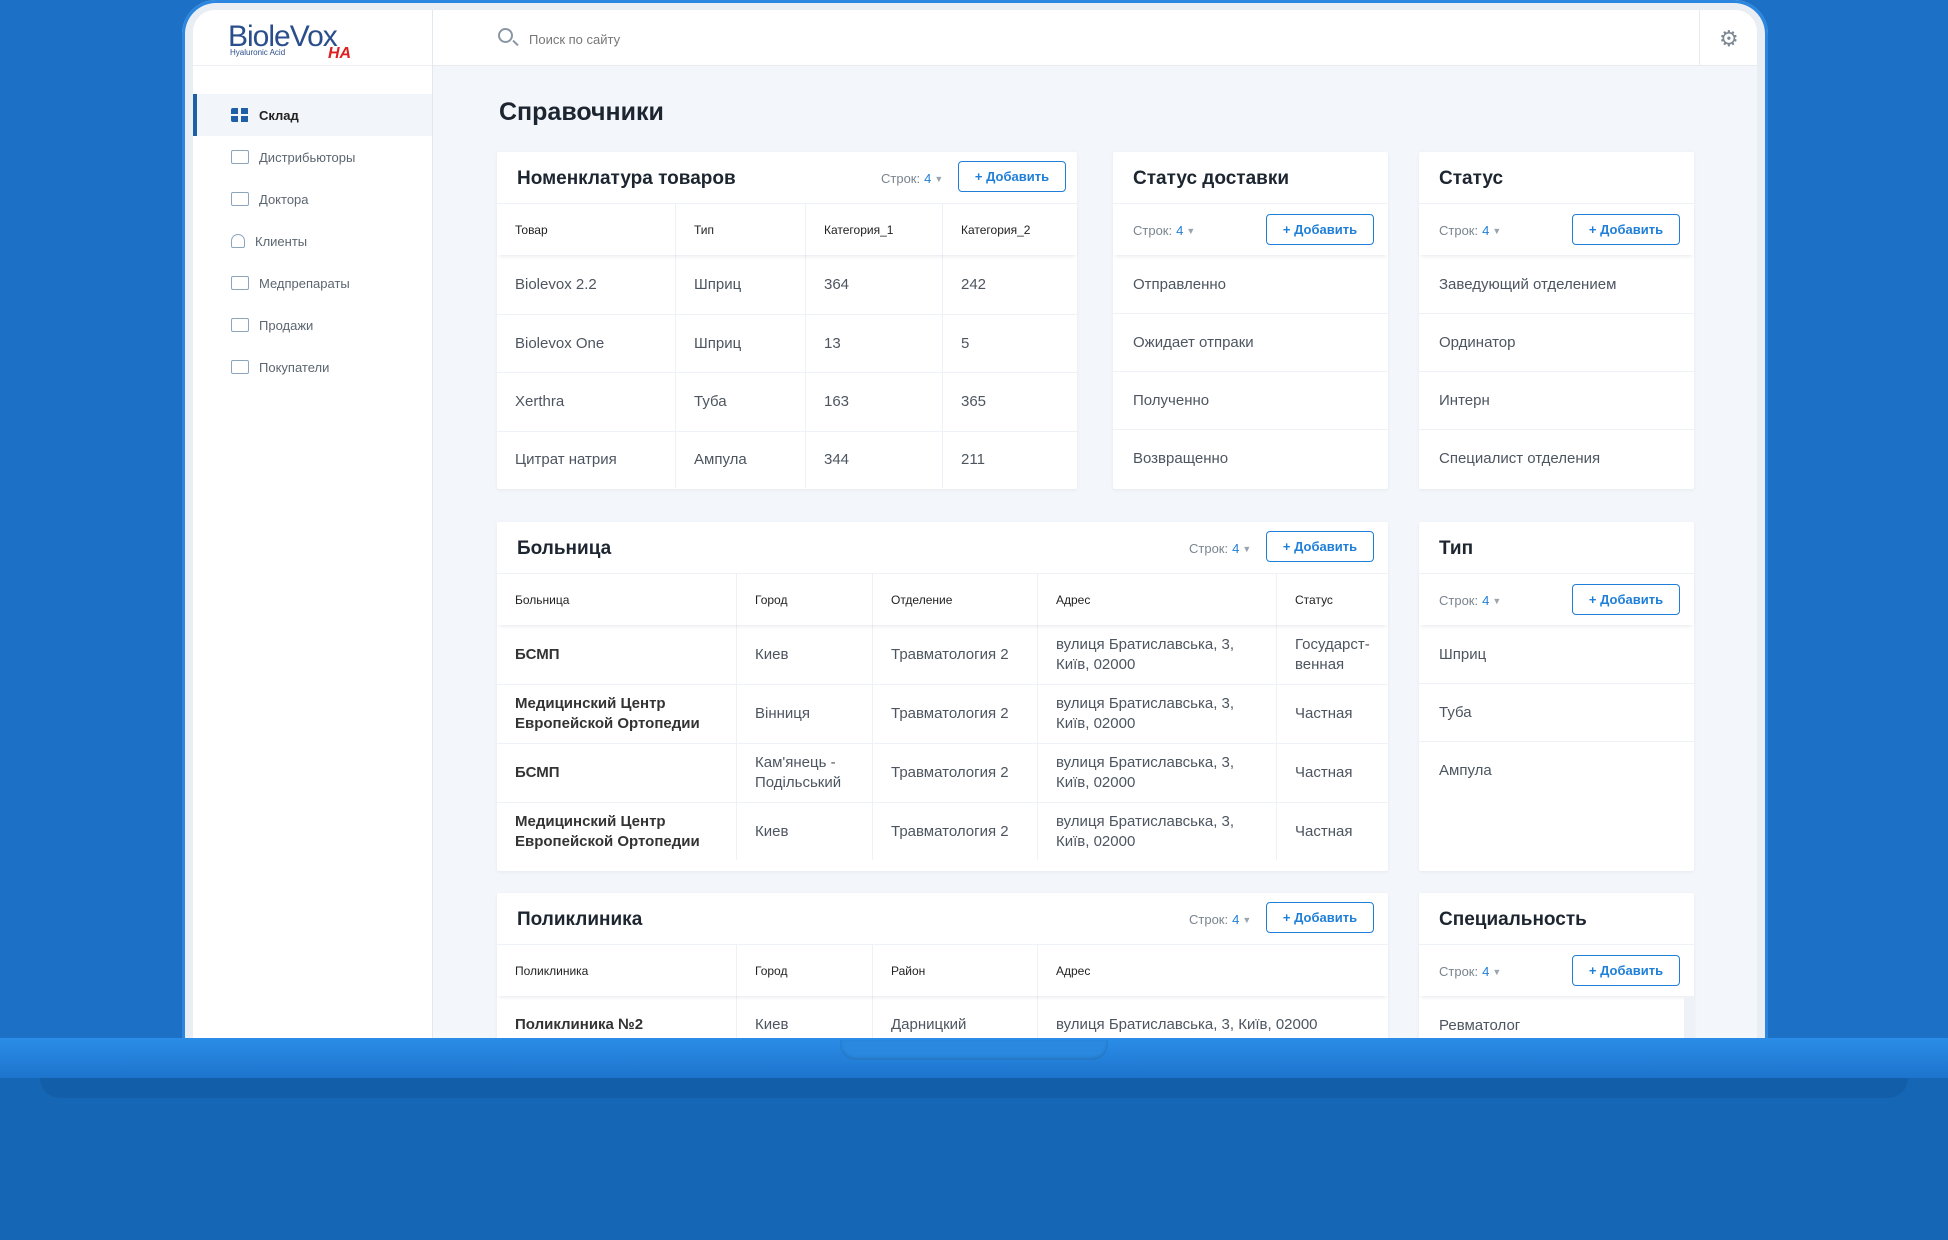 The height and width of the screenshot is (1240, 1948). What do you see at coordinates (965, 343) in the screenshot?
I see `table-cell: 5` at bounding box center [965, 343].